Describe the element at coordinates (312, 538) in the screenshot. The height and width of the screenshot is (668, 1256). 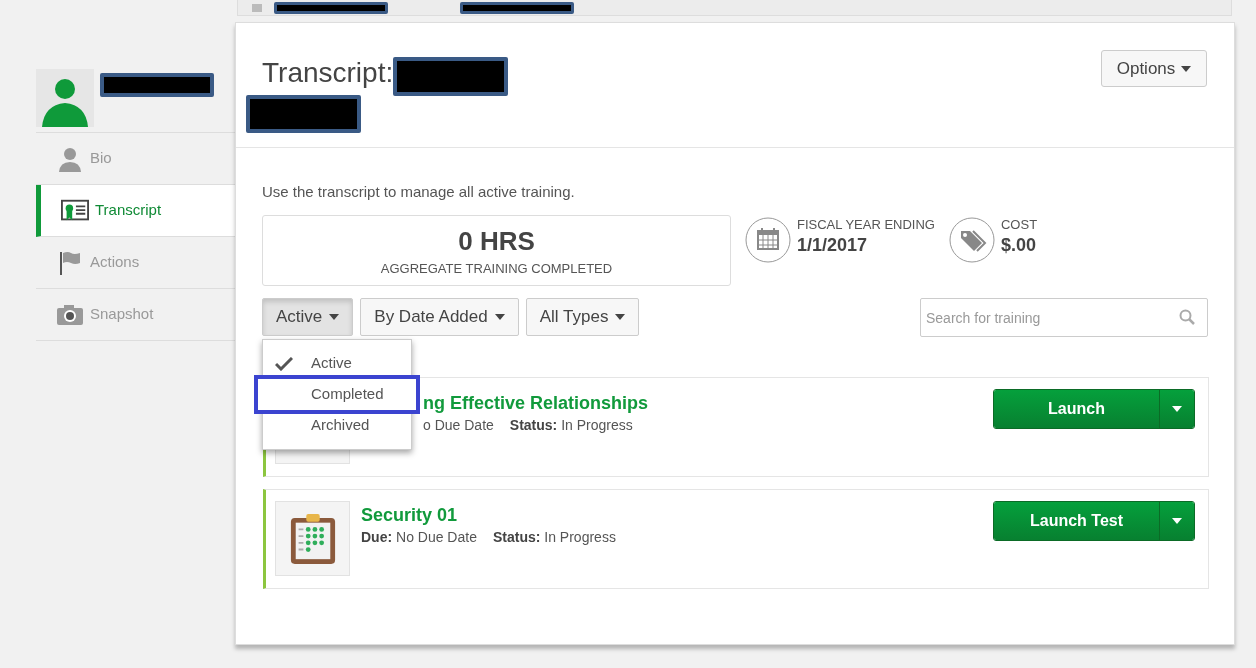
I see `clipboard-icon` at that location.